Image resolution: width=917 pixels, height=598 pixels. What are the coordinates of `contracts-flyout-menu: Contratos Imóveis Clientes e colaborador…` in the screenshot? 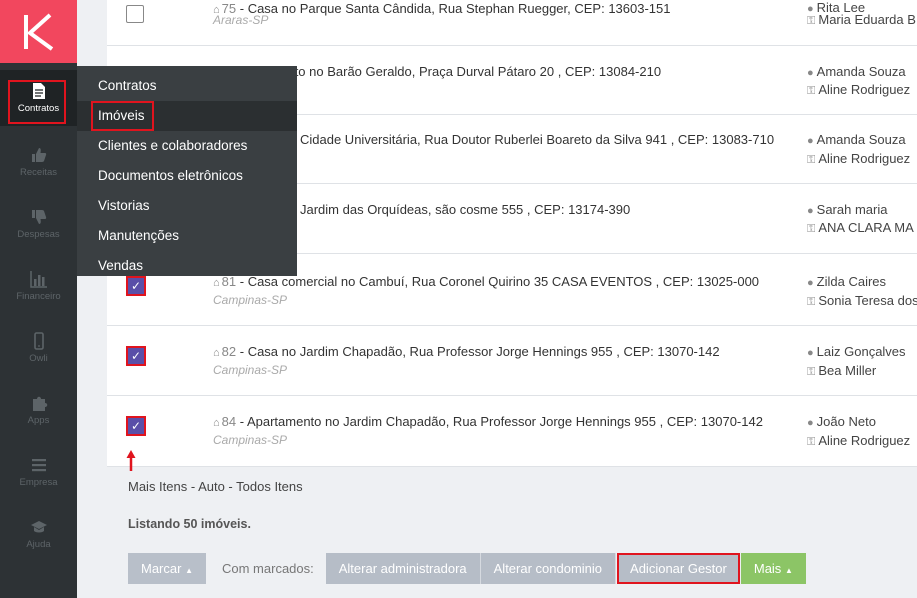 It's located at (187, 171).